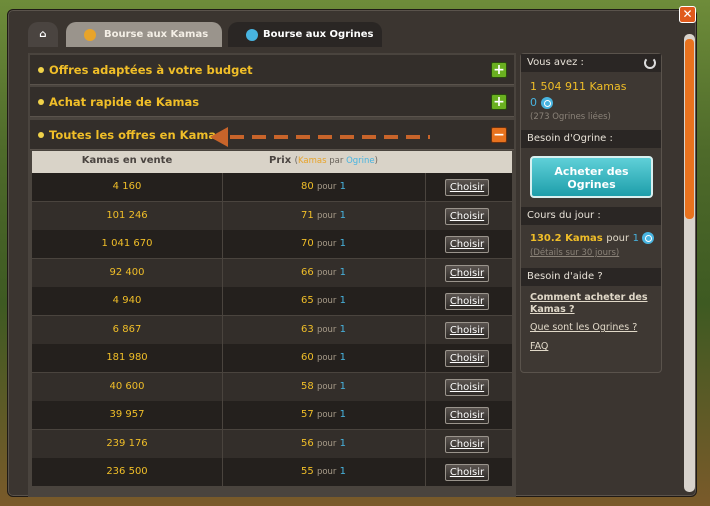 The height and width of the screenshot is (506, 710). I want to click on tab-home: ⌂, so click(43, 34).